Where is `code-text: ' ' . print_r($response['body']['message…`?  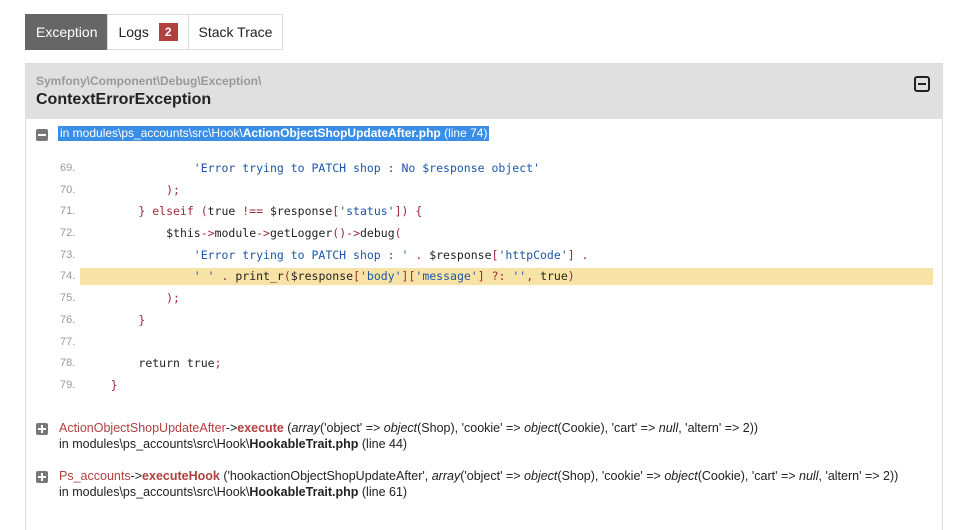
code-text: ' ' . print_r($response['body']['message… is located at coordinates (329, 277).